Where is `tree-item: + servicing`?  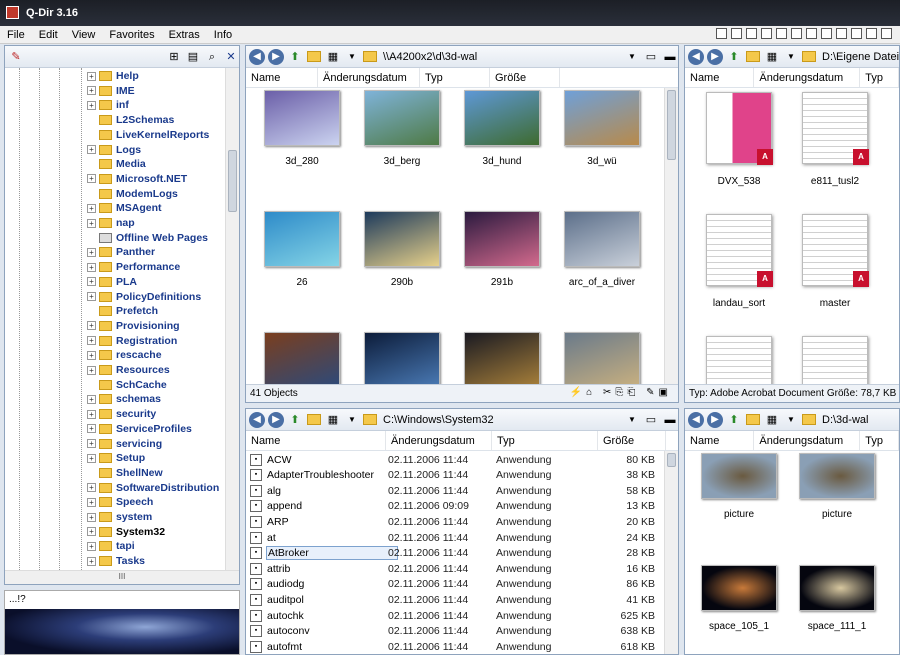 tree-item: + servicing is located at coordinates (124, 444).